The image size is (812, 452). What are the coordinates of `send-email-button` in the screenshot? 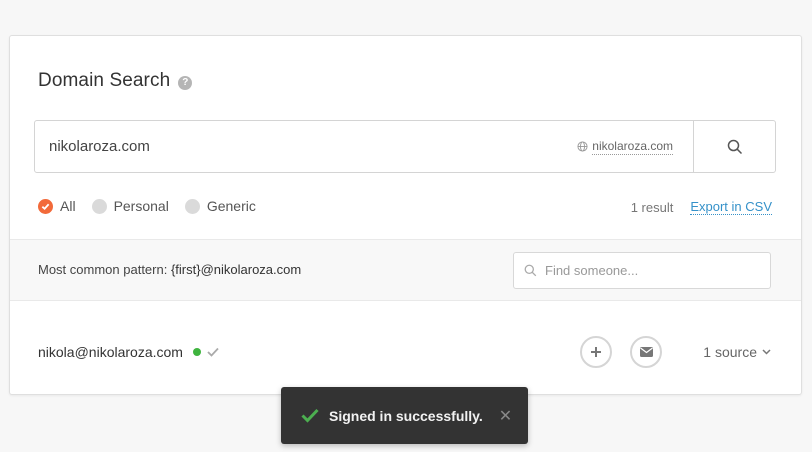 It's located at (646, 352).